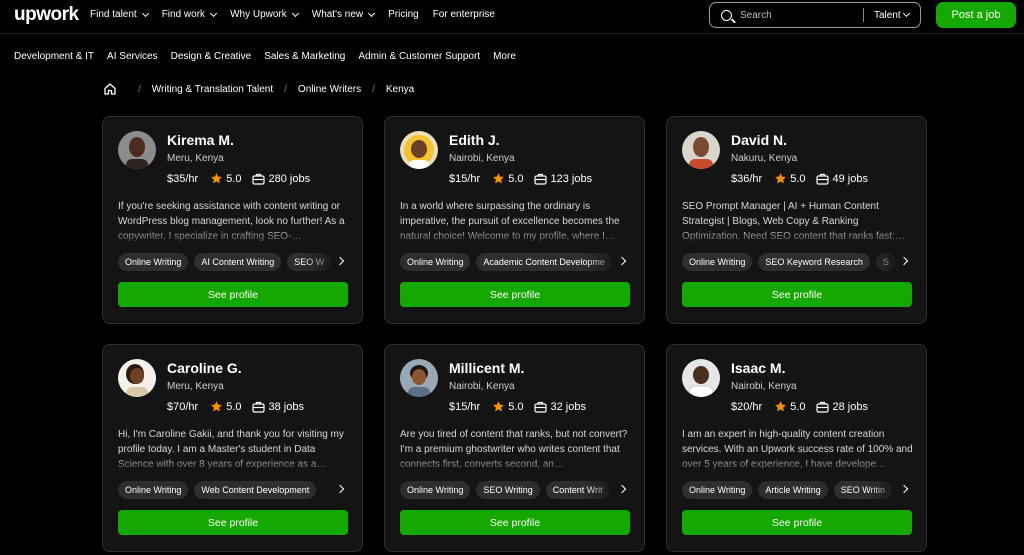 The width and height of the screenshot is (1024, 555). Describe the element at coordinates (183, 406) in the screenshot. I see `hourly-rate: $70/hr` at that location.